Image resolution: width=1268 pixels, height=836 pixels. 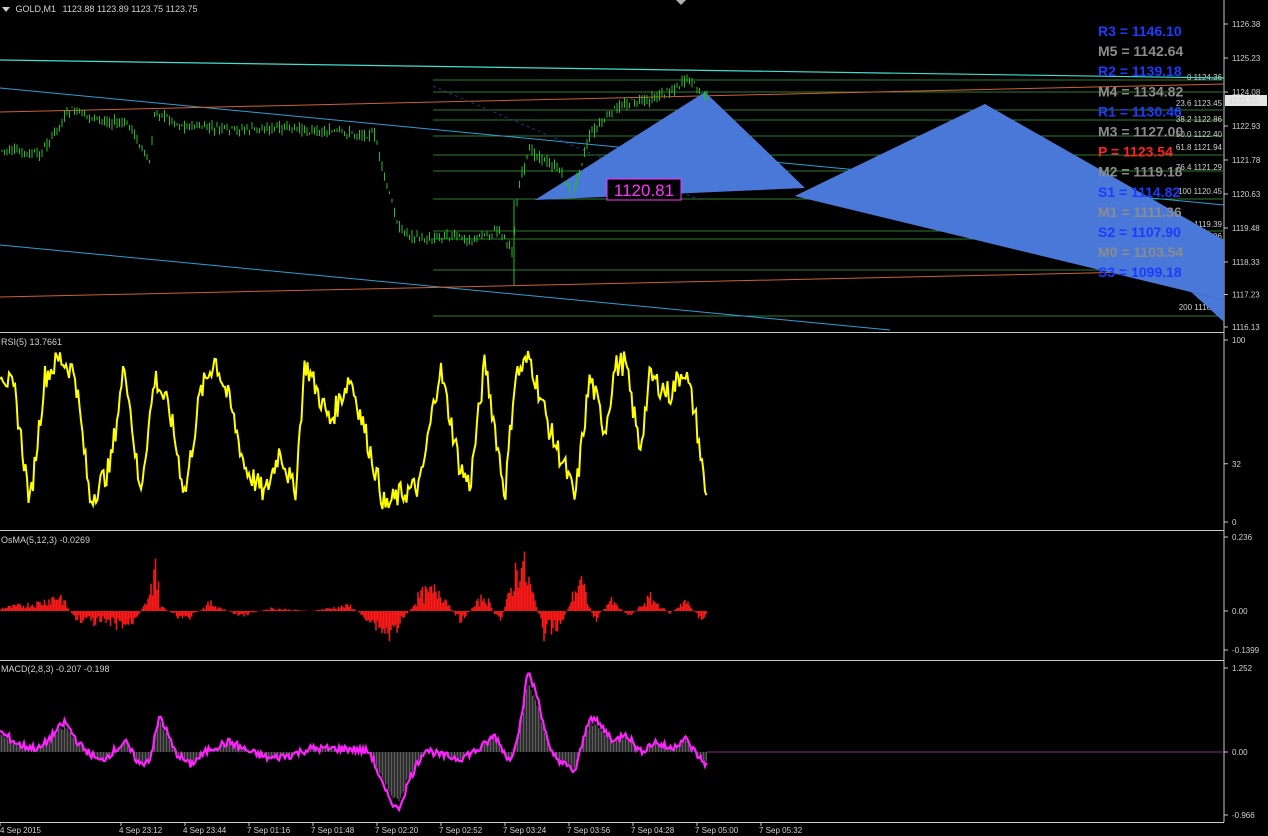 I want to click on macd-title: MACD(2,8,3) -0.207 -0.198, so click(x=55, y=669).